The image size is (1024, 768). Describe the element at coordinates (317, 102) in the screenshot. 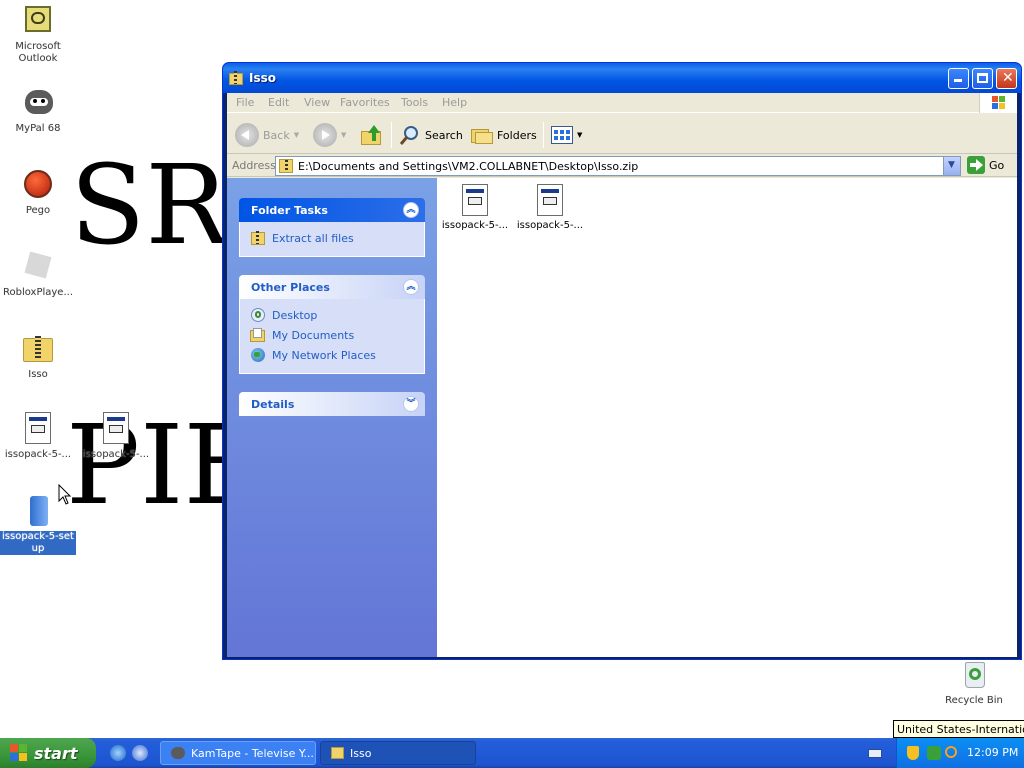

I see `menu-view: View` at that location.